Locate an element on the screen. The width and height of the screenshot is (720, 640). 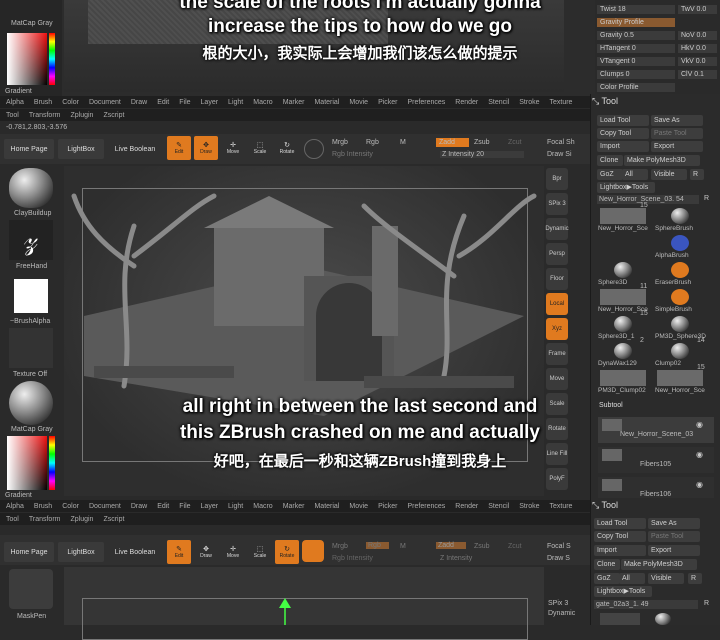
bottom-visible-button: Visible is located at coordinates (666, 578).